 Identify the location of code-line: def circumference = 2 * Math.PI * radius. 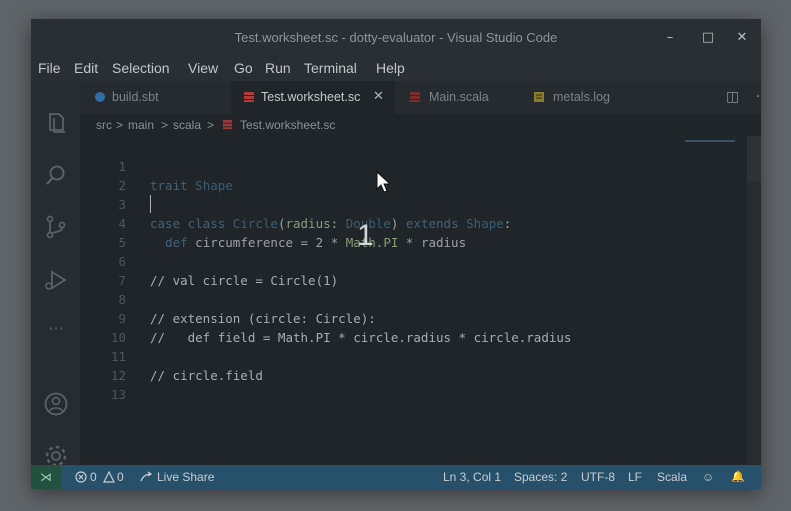
(316, 242).